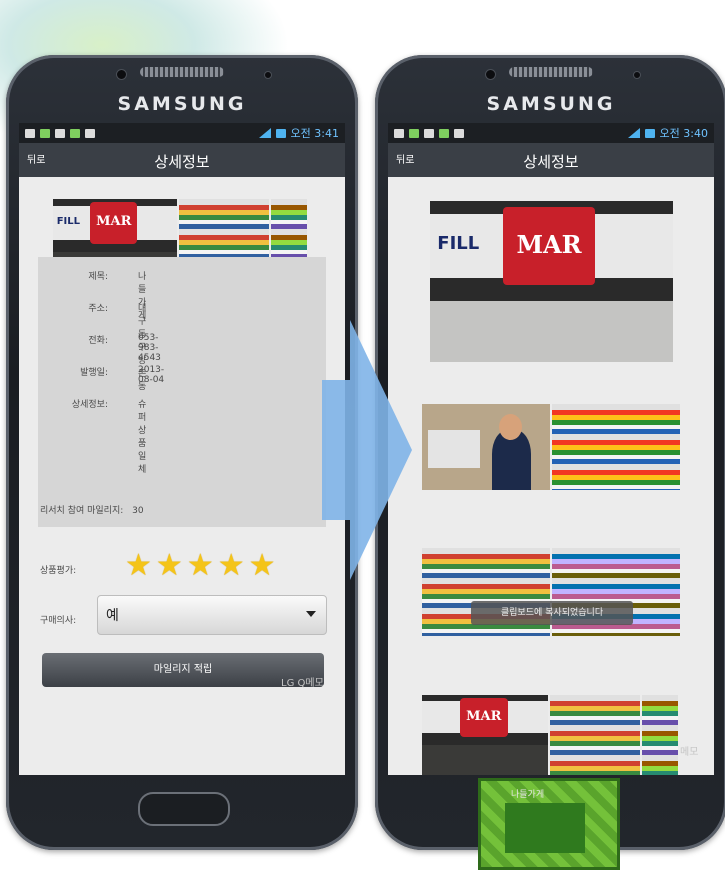 This screenshot has width=725, height=870. I want to click on purchase-selected-value: 예, so click(112, 616).